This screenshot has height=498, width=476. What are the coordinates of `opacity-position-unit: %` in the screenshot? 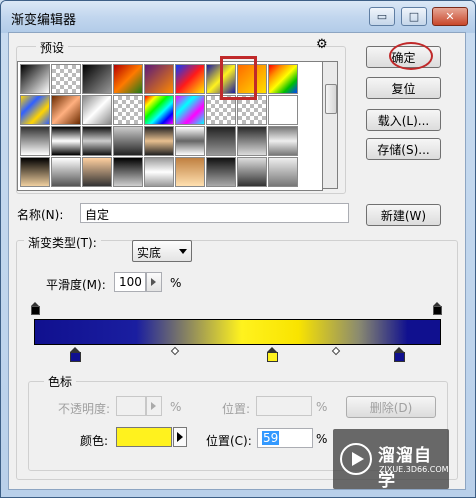 It's located at (322, 407).